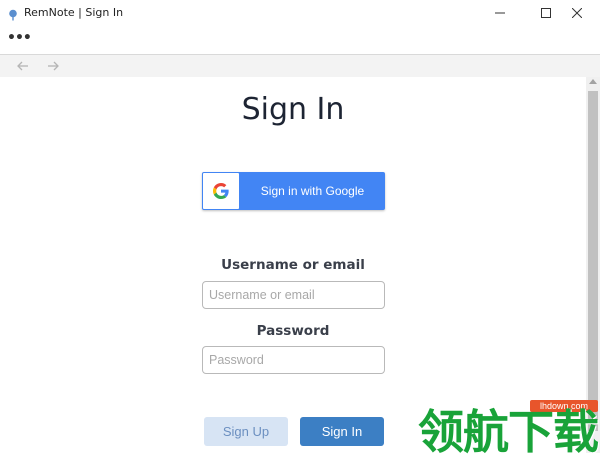 The height and width of the screenshot is (462, 600). I want to click on google-g-icon, so click(221, 191).